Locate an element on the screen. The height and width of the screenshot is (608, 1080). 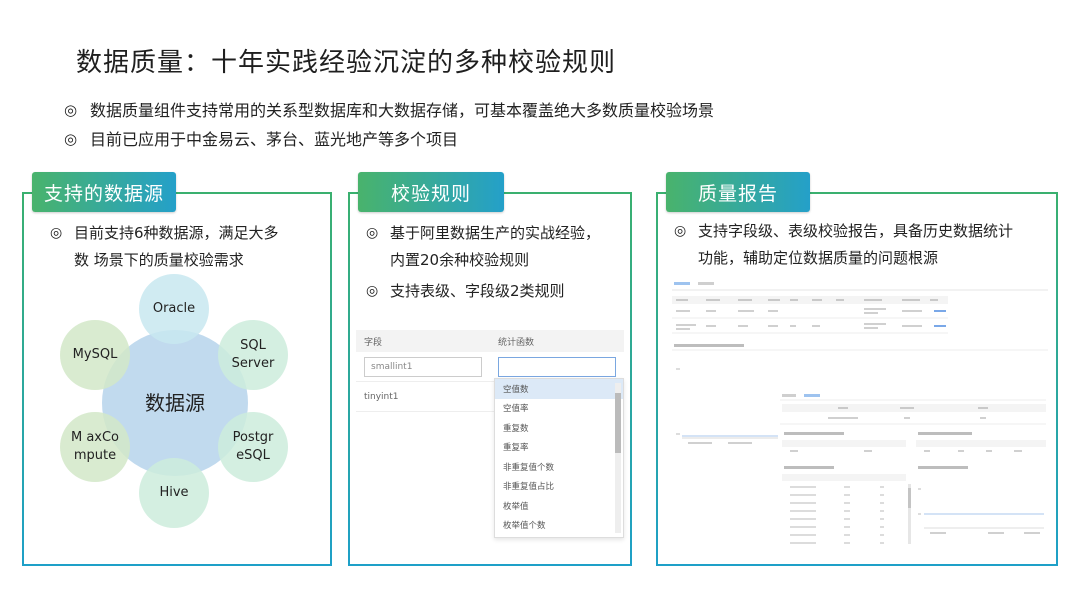
rules-description: ◎ 基于阿里数据生产的实战经验， 内置20余种校验规则 ◎ 支持表级、字段级2类规则 is located at coordinates (497, 262).